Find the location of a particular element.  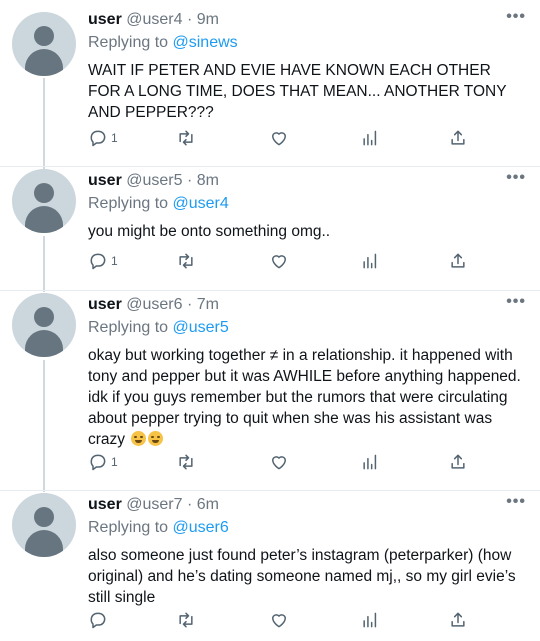

user-handle: @user4 is located at coordinates (154, 19).